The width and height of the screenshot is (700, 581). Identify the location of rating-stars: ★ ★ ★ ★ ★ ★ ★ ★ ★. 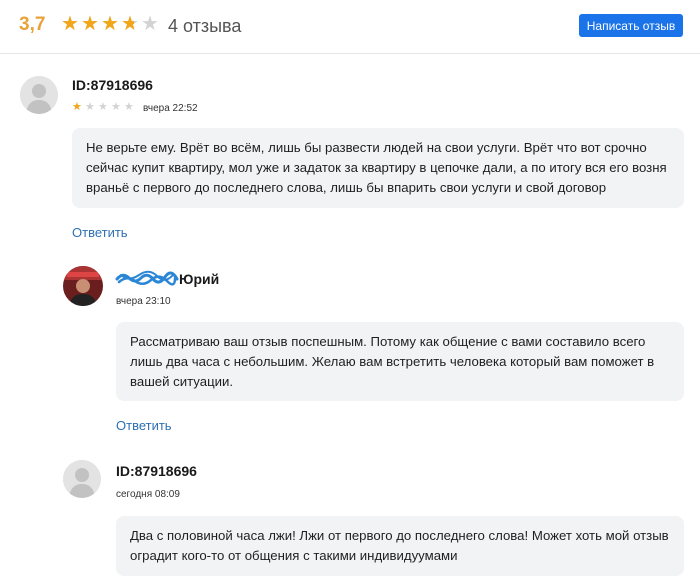
(110, 24).